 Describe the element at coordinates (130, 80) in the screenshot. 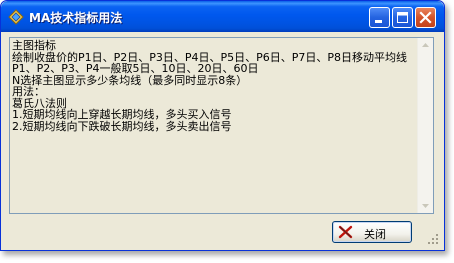

I see `text-line: N选择主图显示多少条均线（最多同时显示8条）` at that location.